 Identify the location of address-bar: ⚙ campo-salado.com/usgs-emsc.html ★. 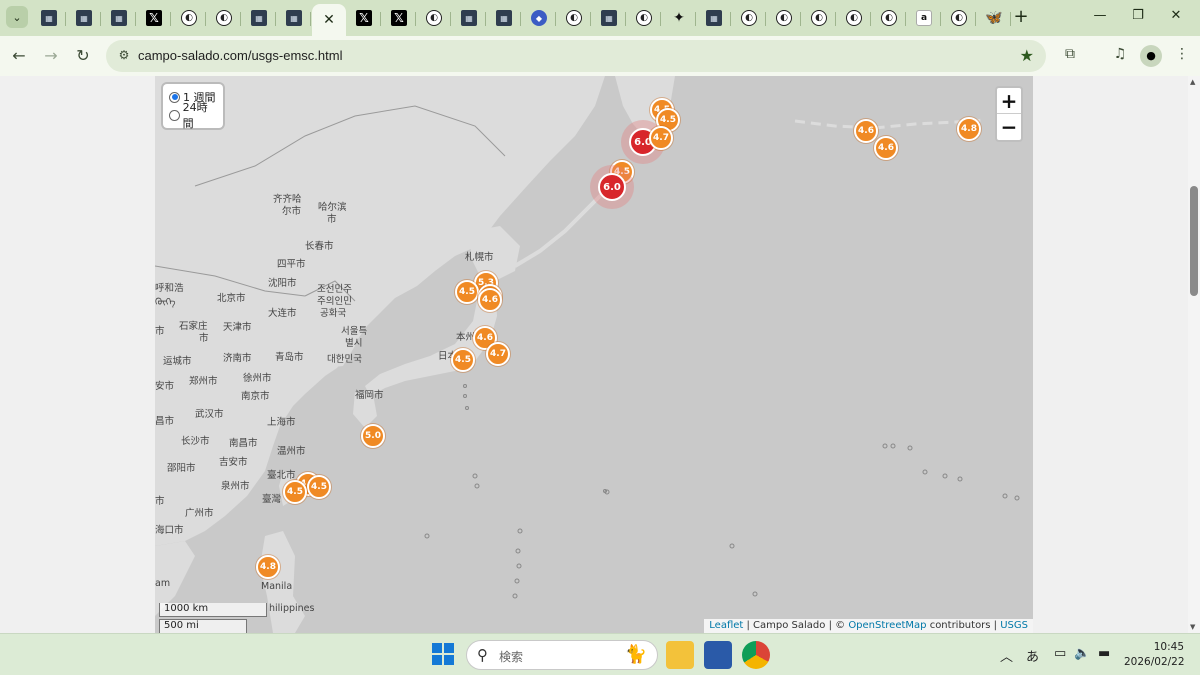
(576, 56).